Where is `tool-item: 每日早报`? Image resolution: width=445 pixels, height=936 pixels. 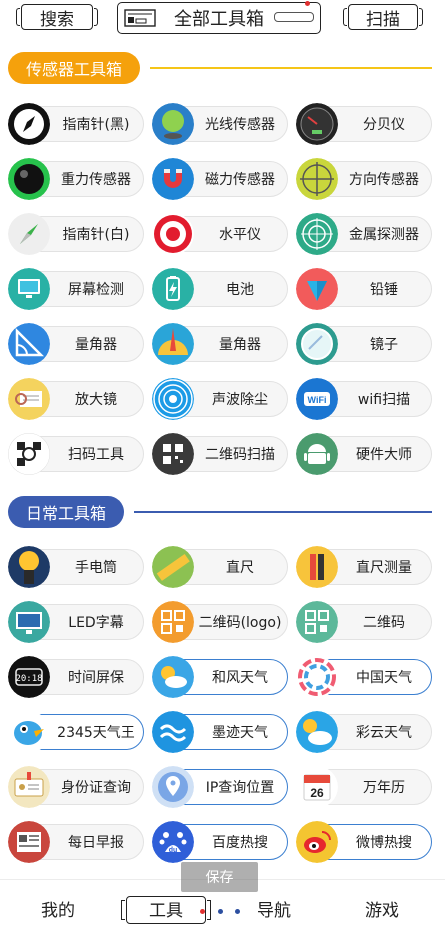
tool-item: 每日早报 is located at coordinates (76, 842).